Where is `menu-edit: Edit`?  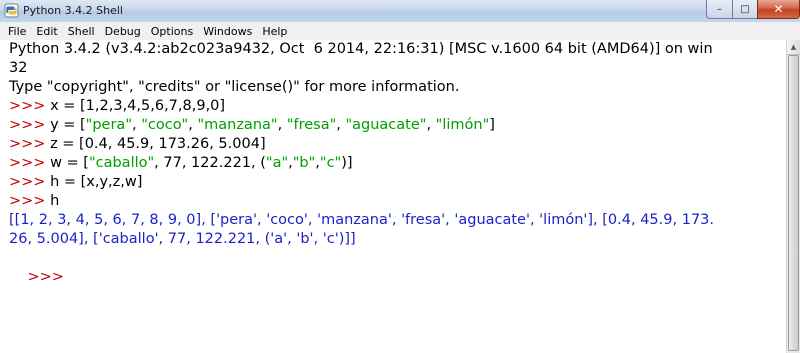 menu-edit: Edit is located at coordinates (46, 31).